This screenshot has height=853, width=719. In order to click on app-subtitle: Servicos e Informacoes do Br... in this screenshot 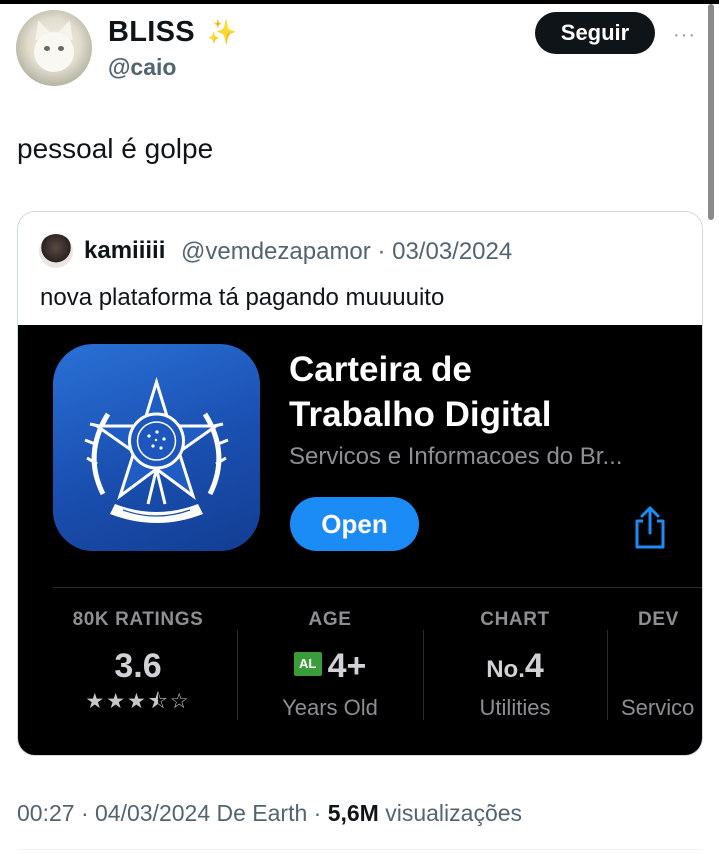, I will do `click(456, 456)`.